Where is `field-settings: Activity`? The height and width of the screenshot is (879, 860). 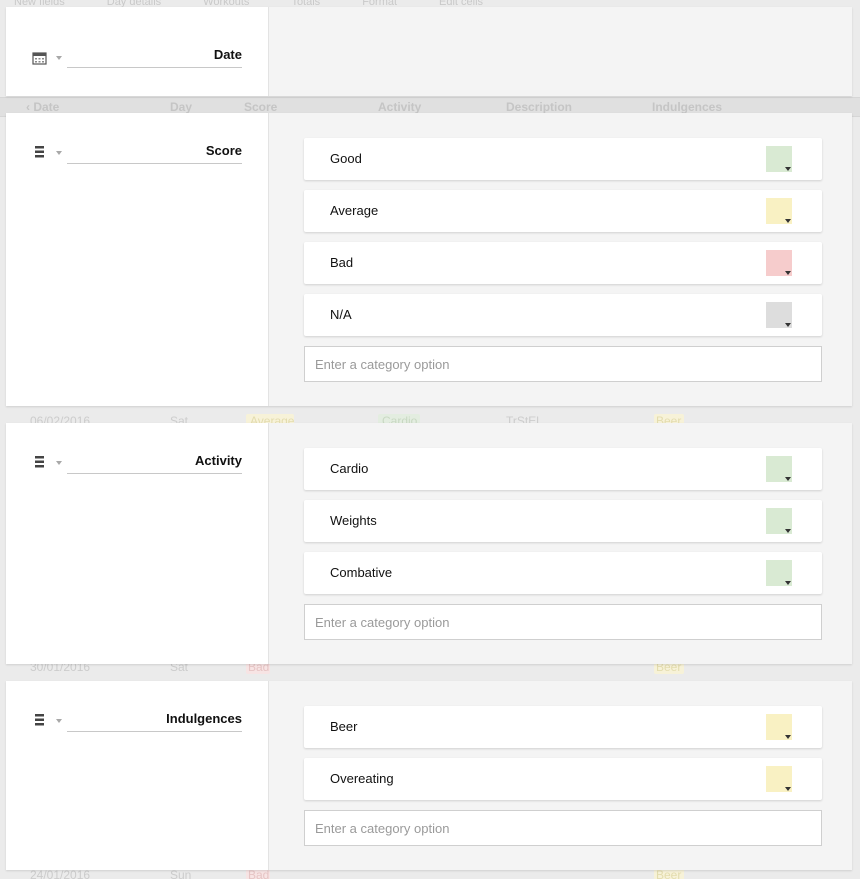 field-settings: Activity is located at coordinates (137, 543).